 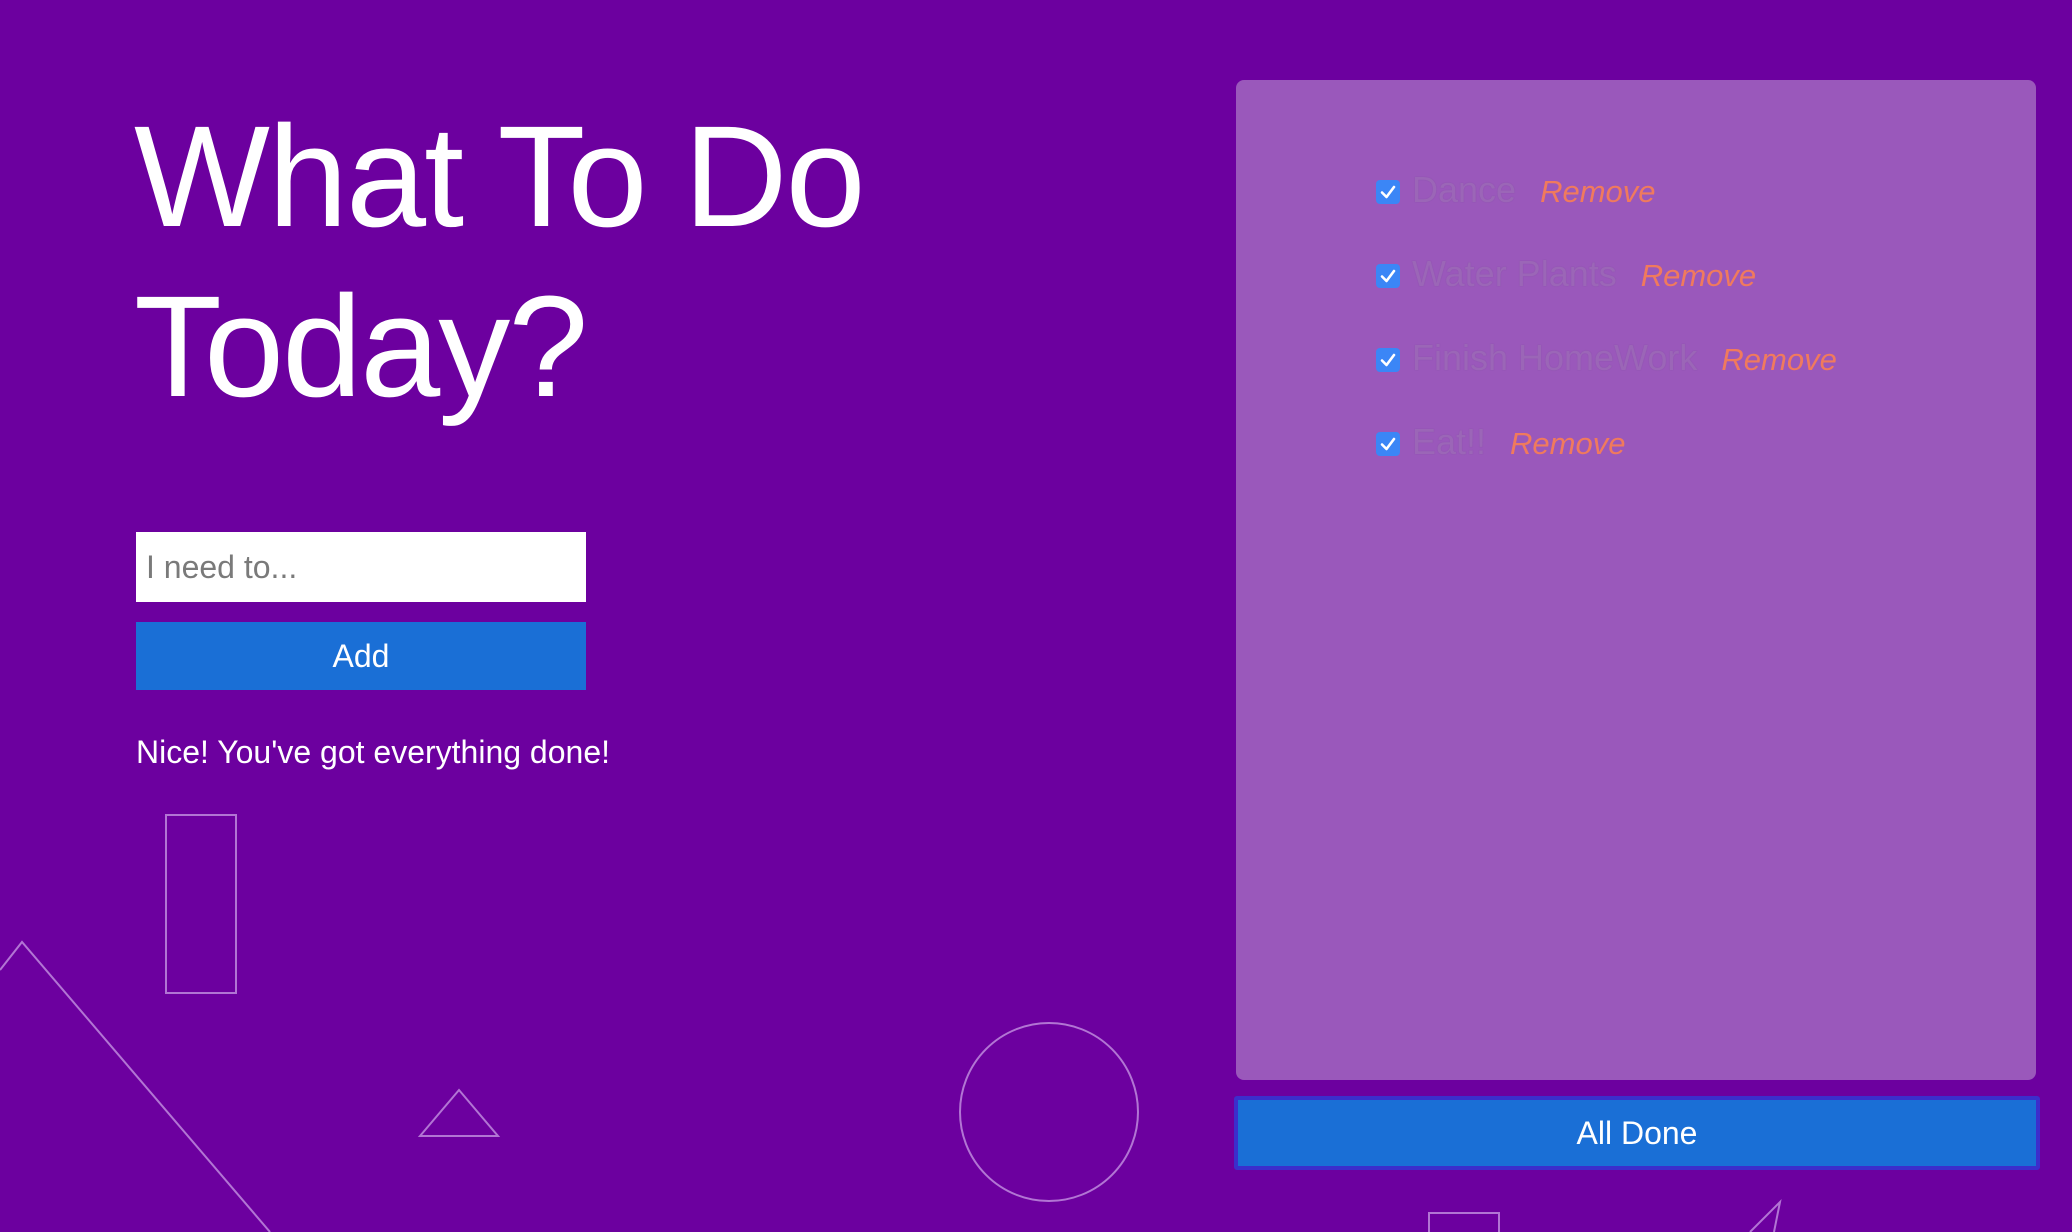 What do you see at coordinates (1765, 1215) in the screenshot?
I see `decor-bottom-triangle` at bounding box center [1765, 1215].